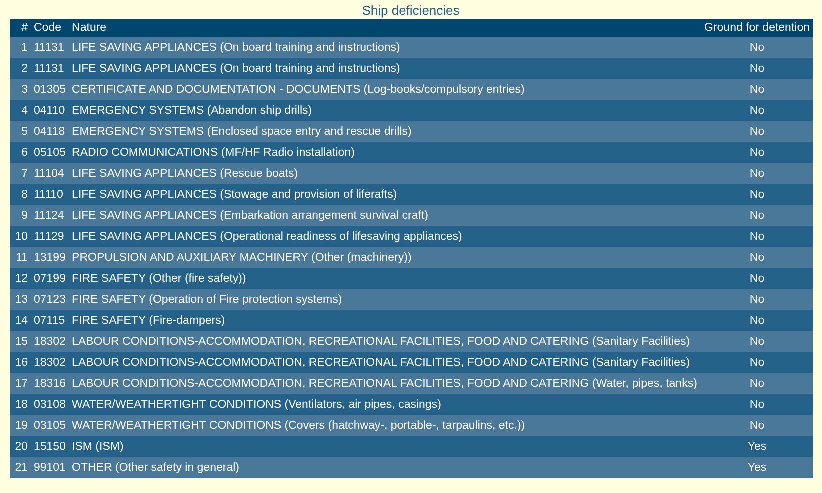 This screenshot has height=493, width=822. What do you see at coordinates (50, 173) in the screenshot?
I see `table-cell: 11104` at bounding box center [50, 173].